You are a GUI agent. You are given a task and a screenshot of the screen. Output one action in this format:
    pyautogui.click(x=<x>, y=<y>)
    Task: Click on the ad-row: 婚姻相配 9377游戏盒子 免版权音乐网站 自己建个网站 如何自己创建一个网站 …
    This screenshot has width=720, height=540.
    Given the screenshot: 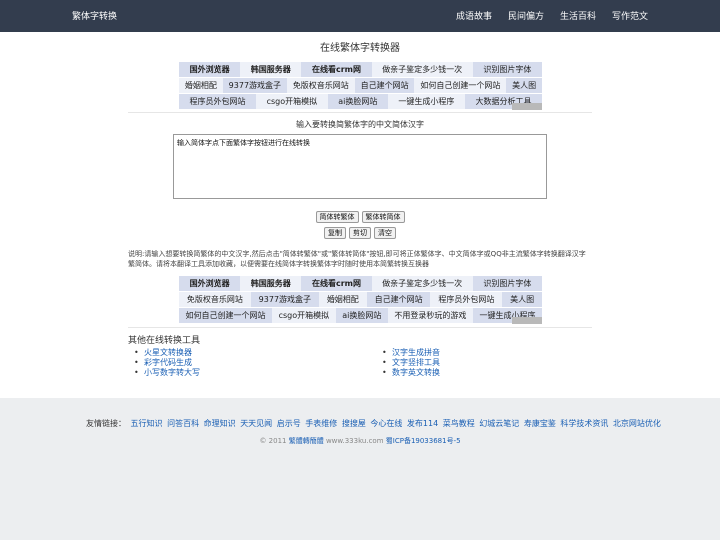 What is the action you would take?
    pyautogui.click(x=361, y=85)
    